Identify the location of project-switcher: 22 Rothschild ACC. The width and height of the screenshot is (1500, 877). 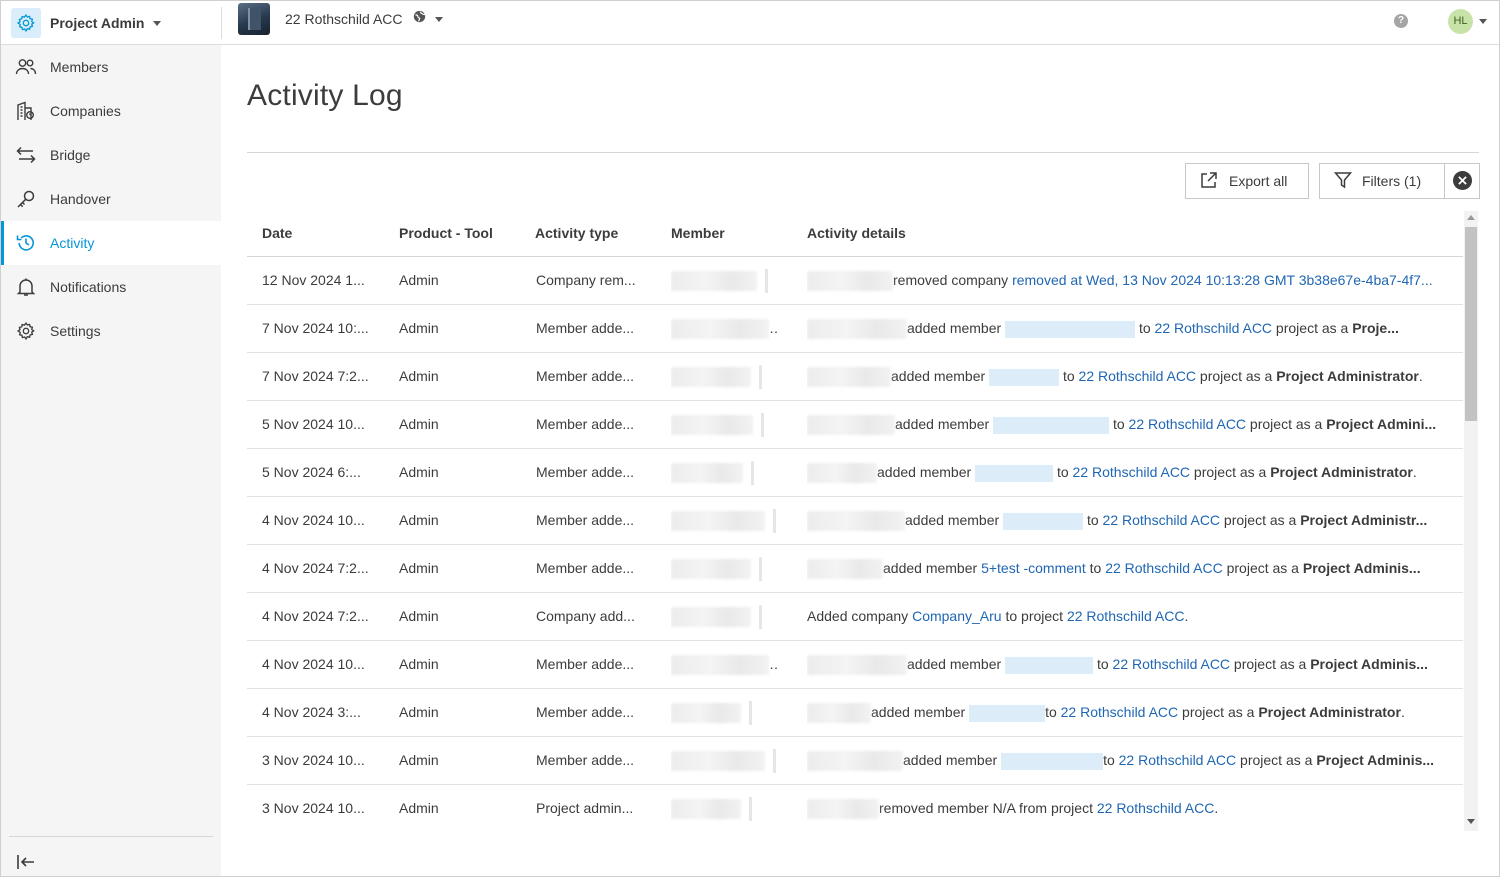
(340, 19).